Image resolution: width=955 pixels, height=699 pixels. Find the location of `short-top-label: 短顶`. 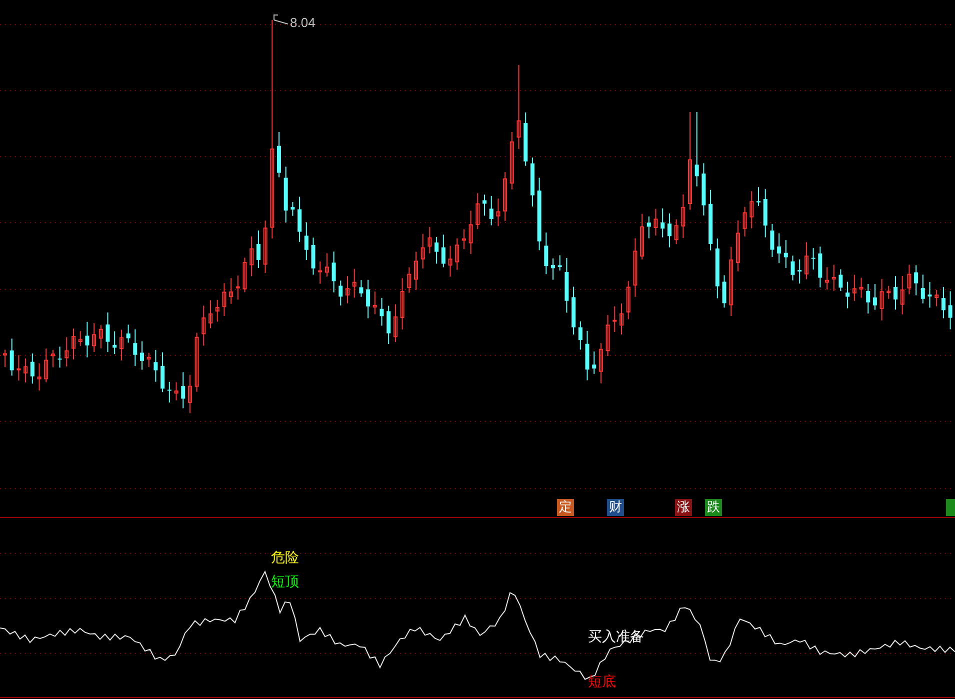

short-top-label: 短顶 is located at coordinates (285, 582).